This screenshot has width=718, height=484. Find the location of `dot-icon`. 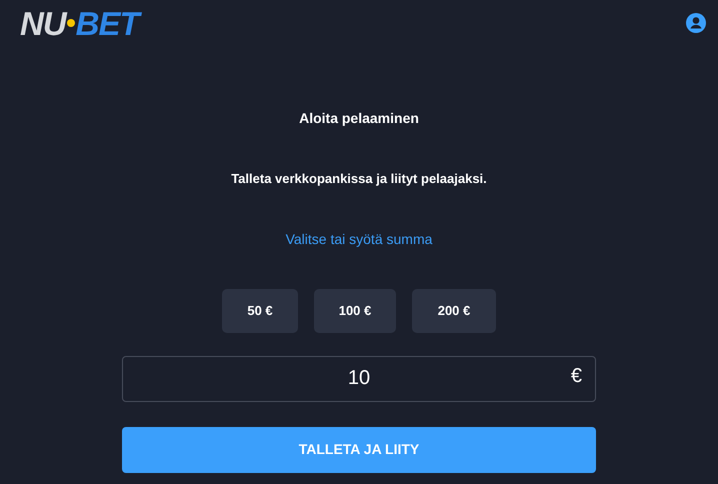

dot-icon is located at coordinates (70, 23).